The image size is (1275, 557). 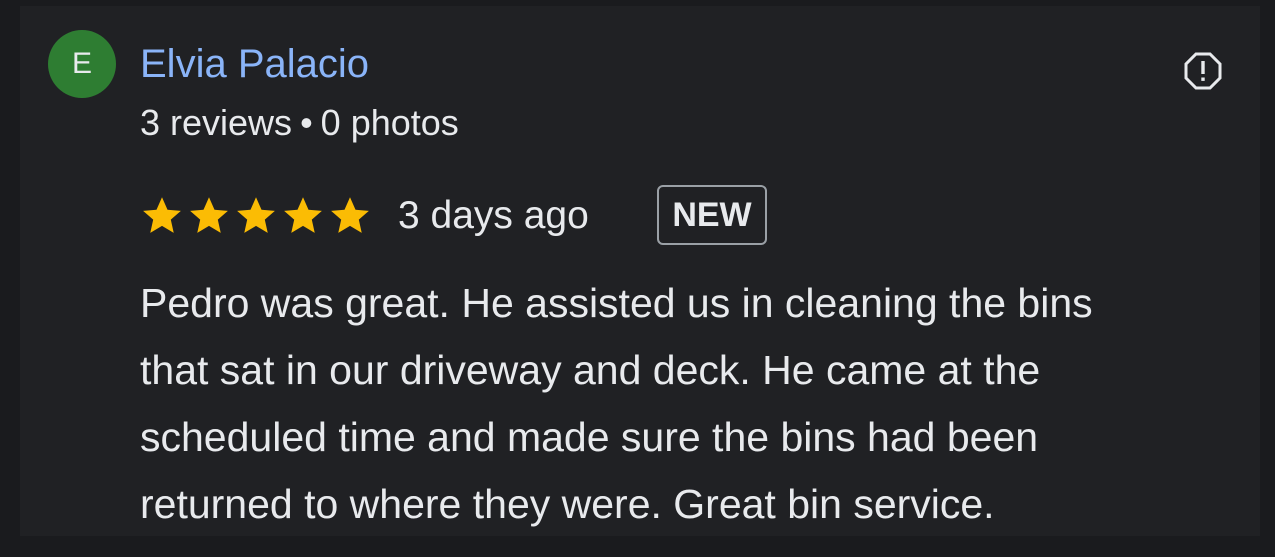 What do you see at coordinates (82, 64) in the screenshot?
I see `avatar: E` at bounding box center [82, 64].